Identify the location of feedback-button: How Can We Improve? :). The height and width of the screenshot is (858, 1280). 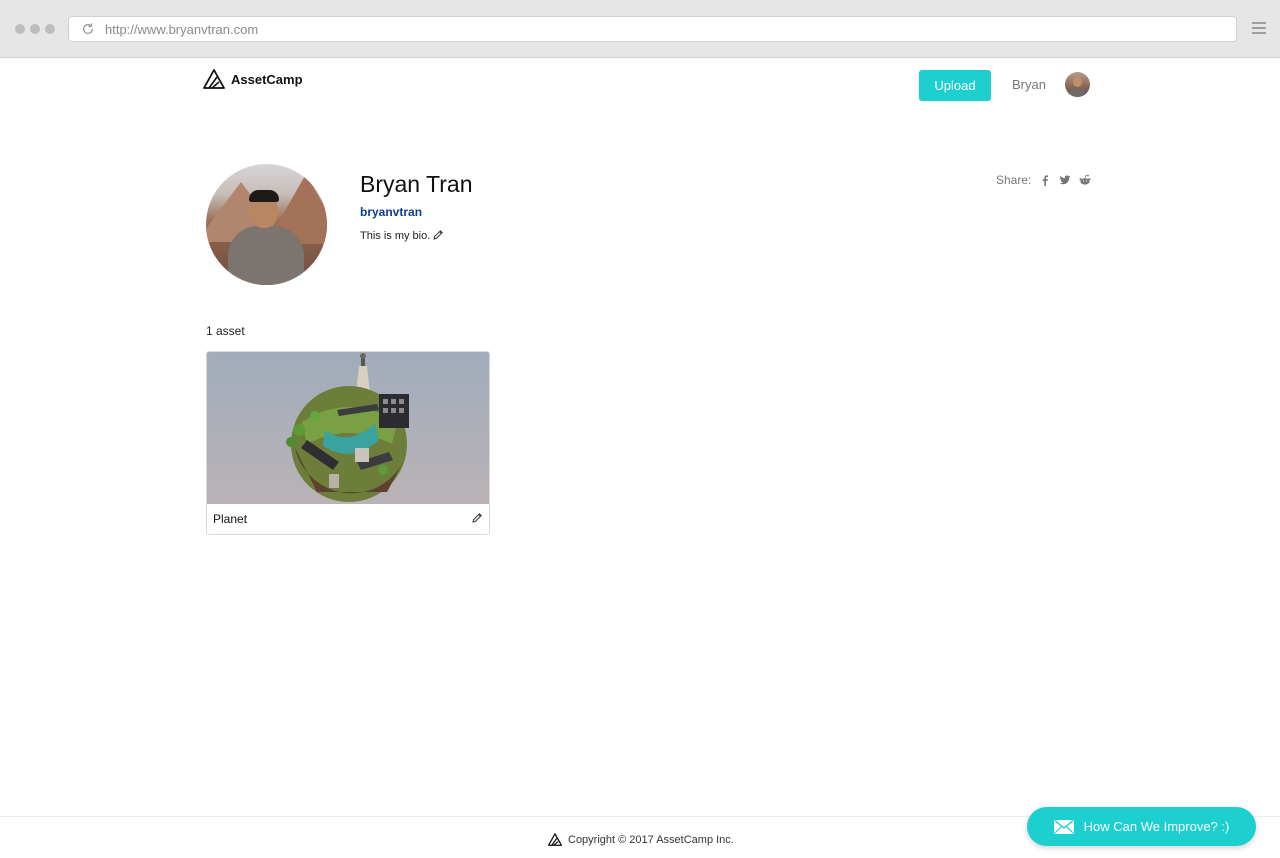
(1141, 826).